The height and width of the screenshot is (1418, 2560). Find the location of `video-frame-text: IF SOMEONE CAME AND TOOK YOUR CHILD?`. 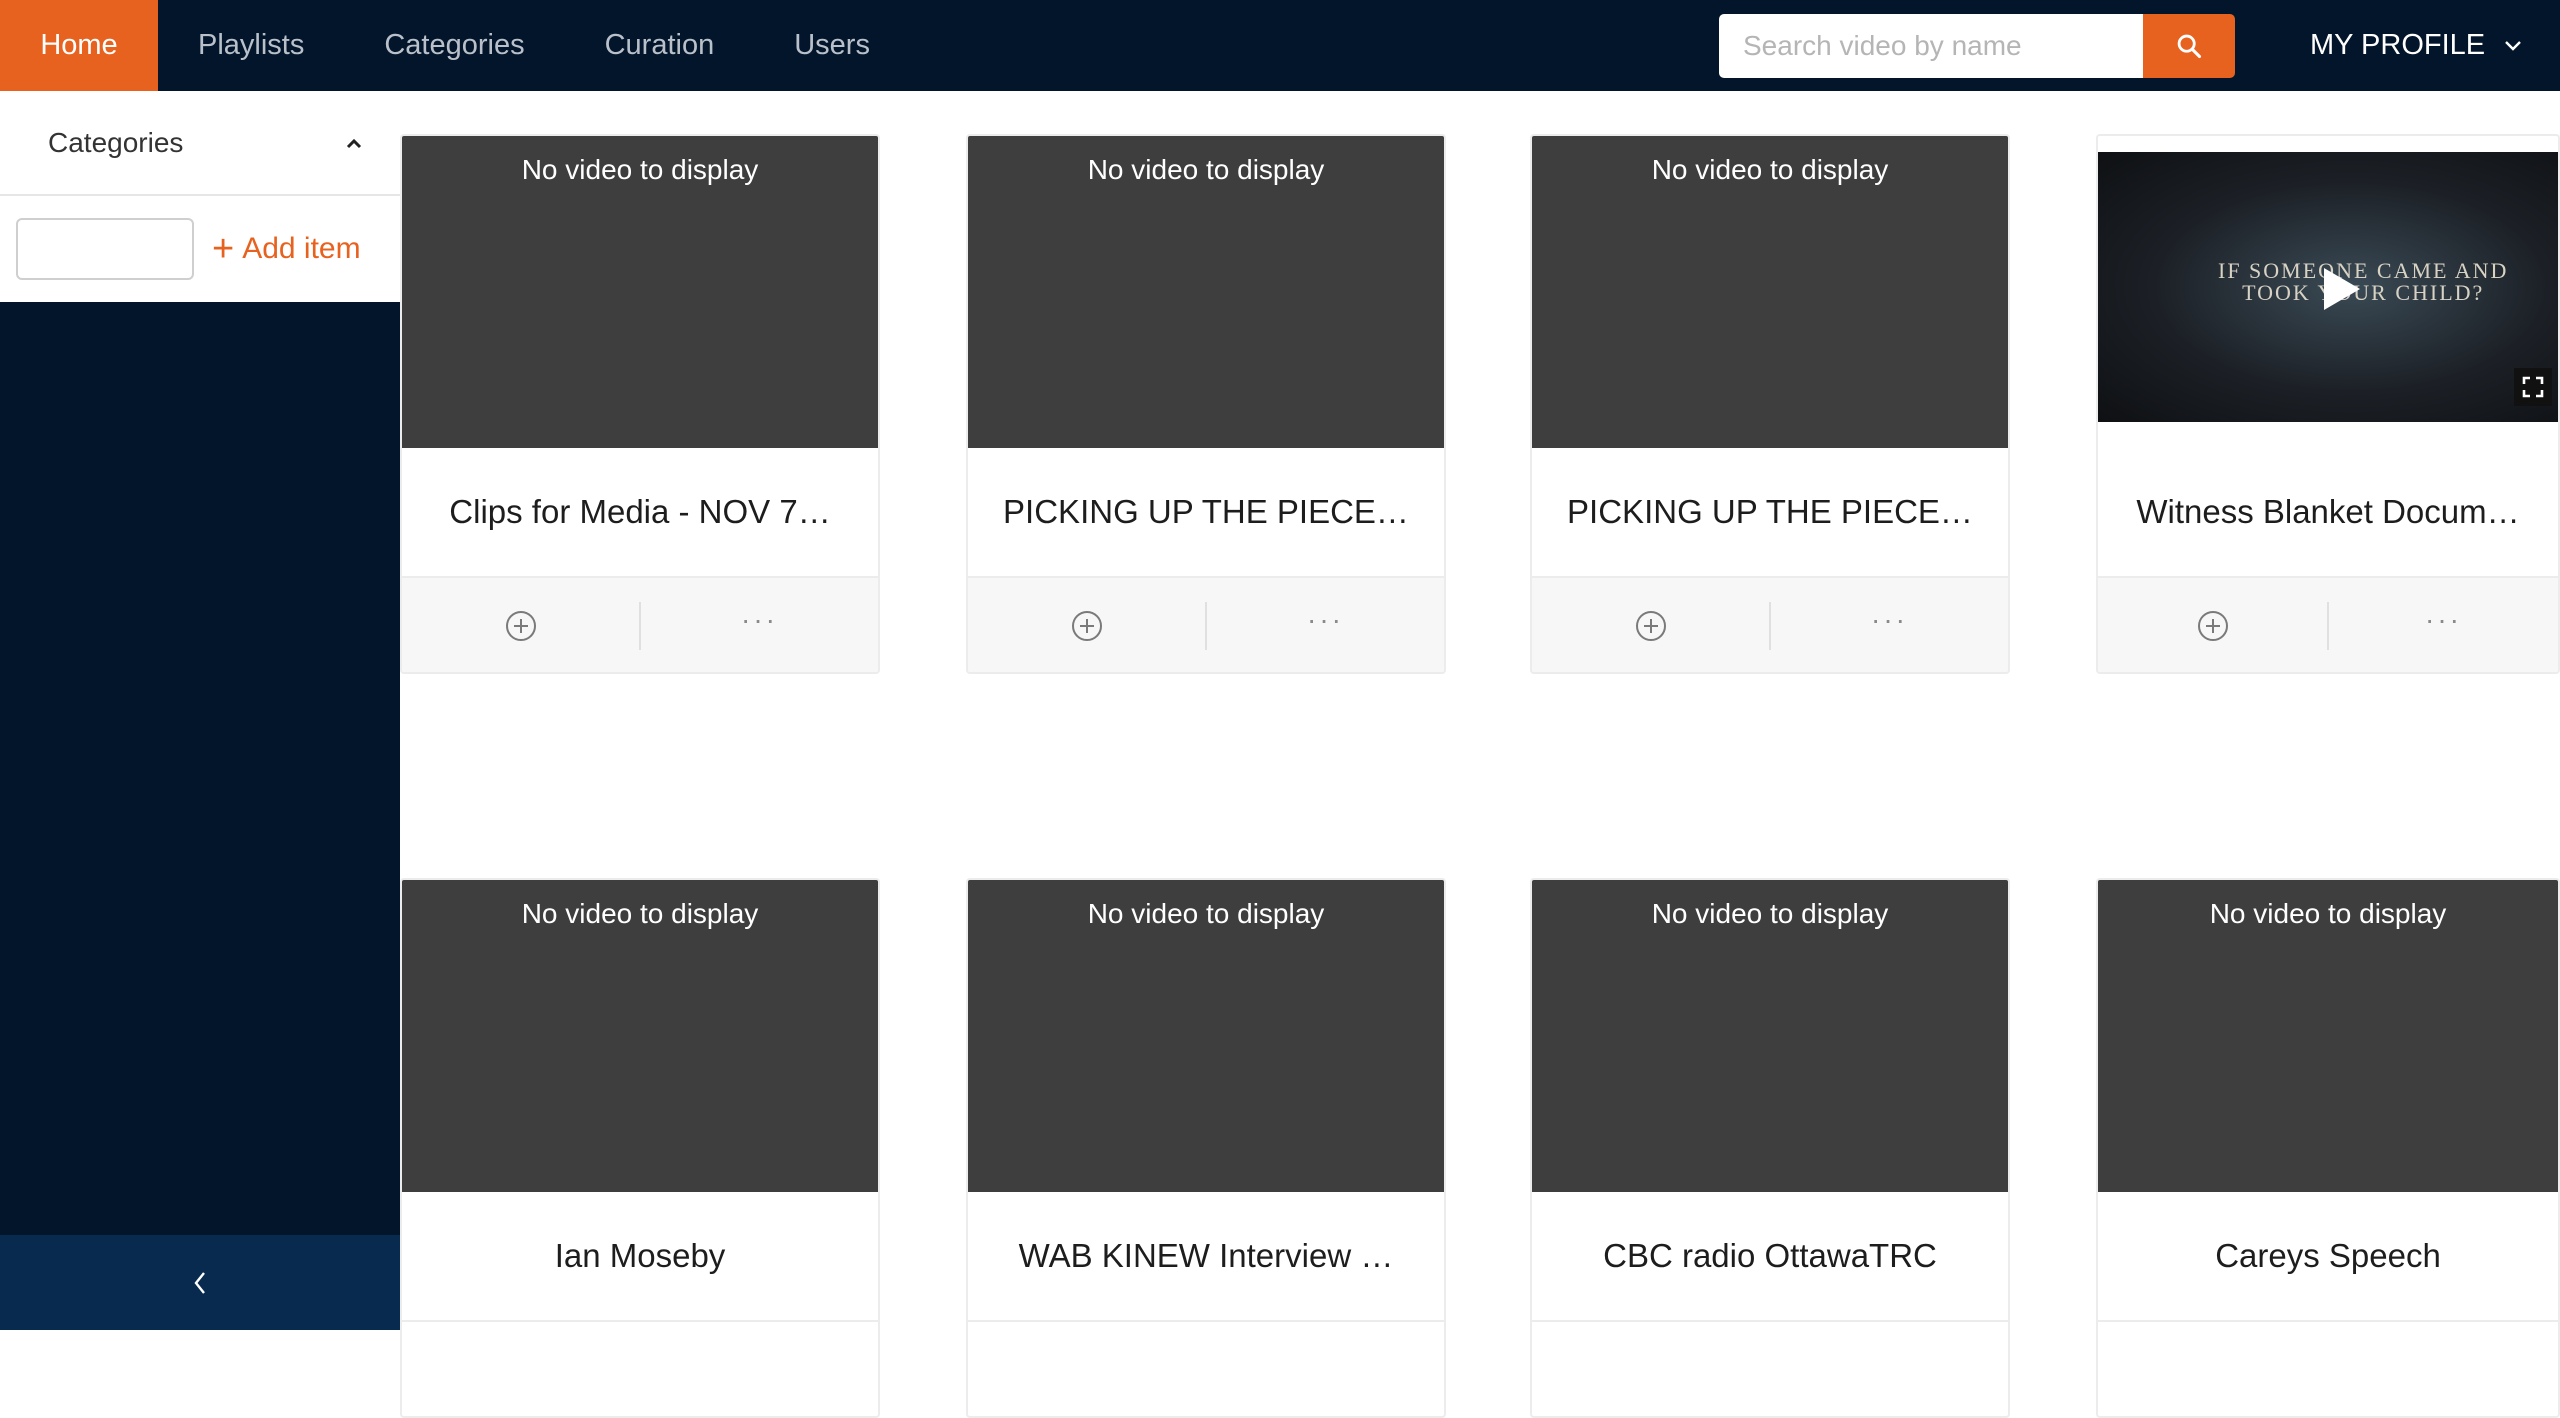

video-frame-text: IF SOMEONE CAME AND TOOK YOUR CHILD? is located at coordinates (2363, 281).